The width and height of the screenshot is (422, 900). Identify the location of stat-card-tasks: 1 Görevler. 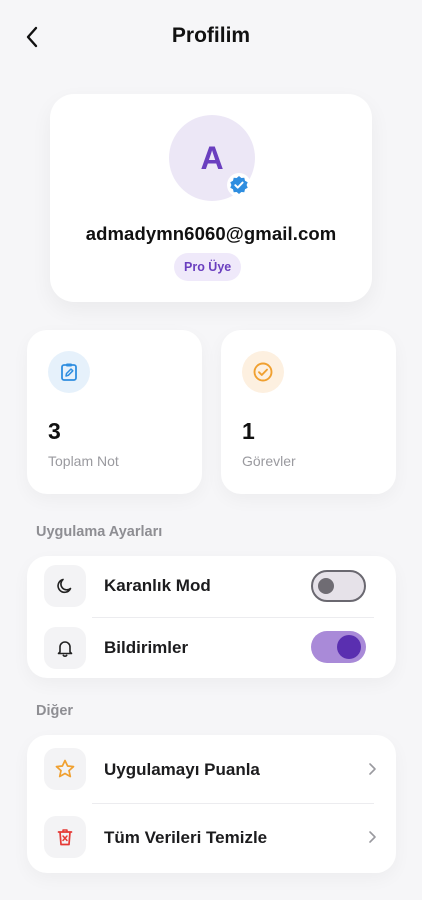
(308, 412).